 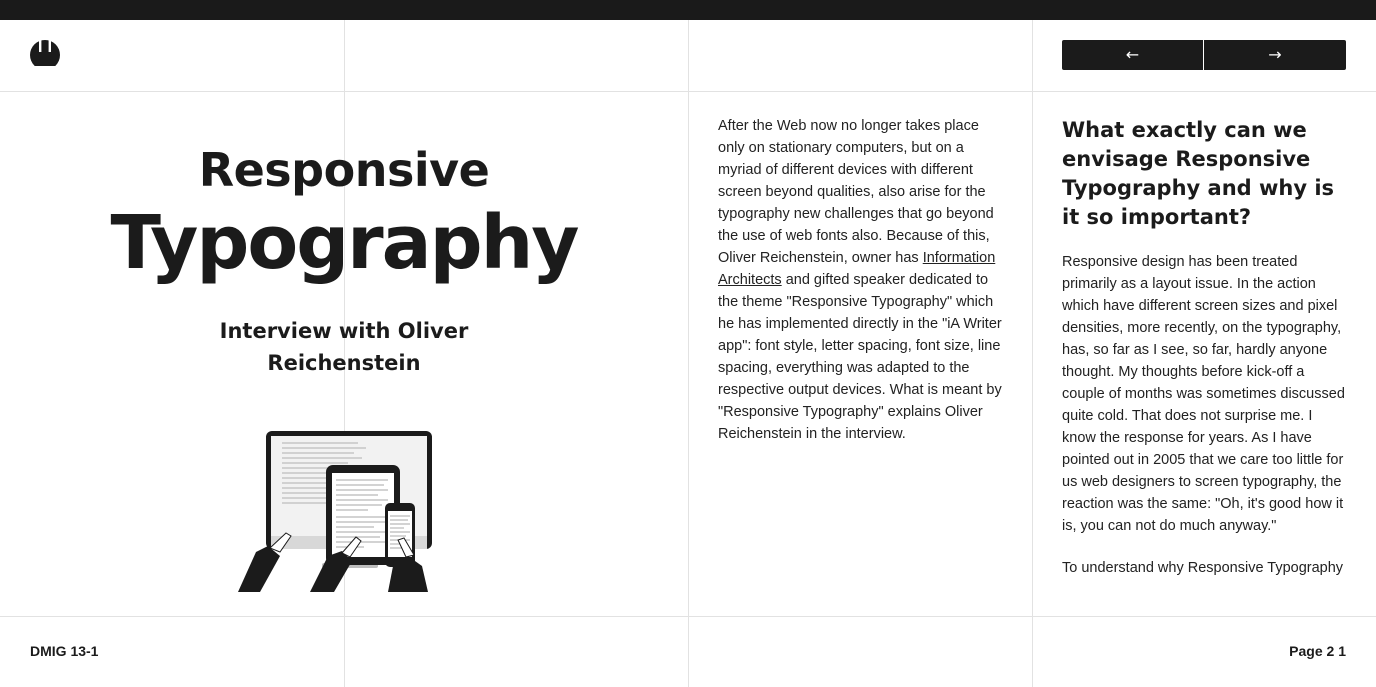 What do you see at coordinates (45, 55) in the screenshot?
I see `logo-icon` at bounding box center [45, 55].